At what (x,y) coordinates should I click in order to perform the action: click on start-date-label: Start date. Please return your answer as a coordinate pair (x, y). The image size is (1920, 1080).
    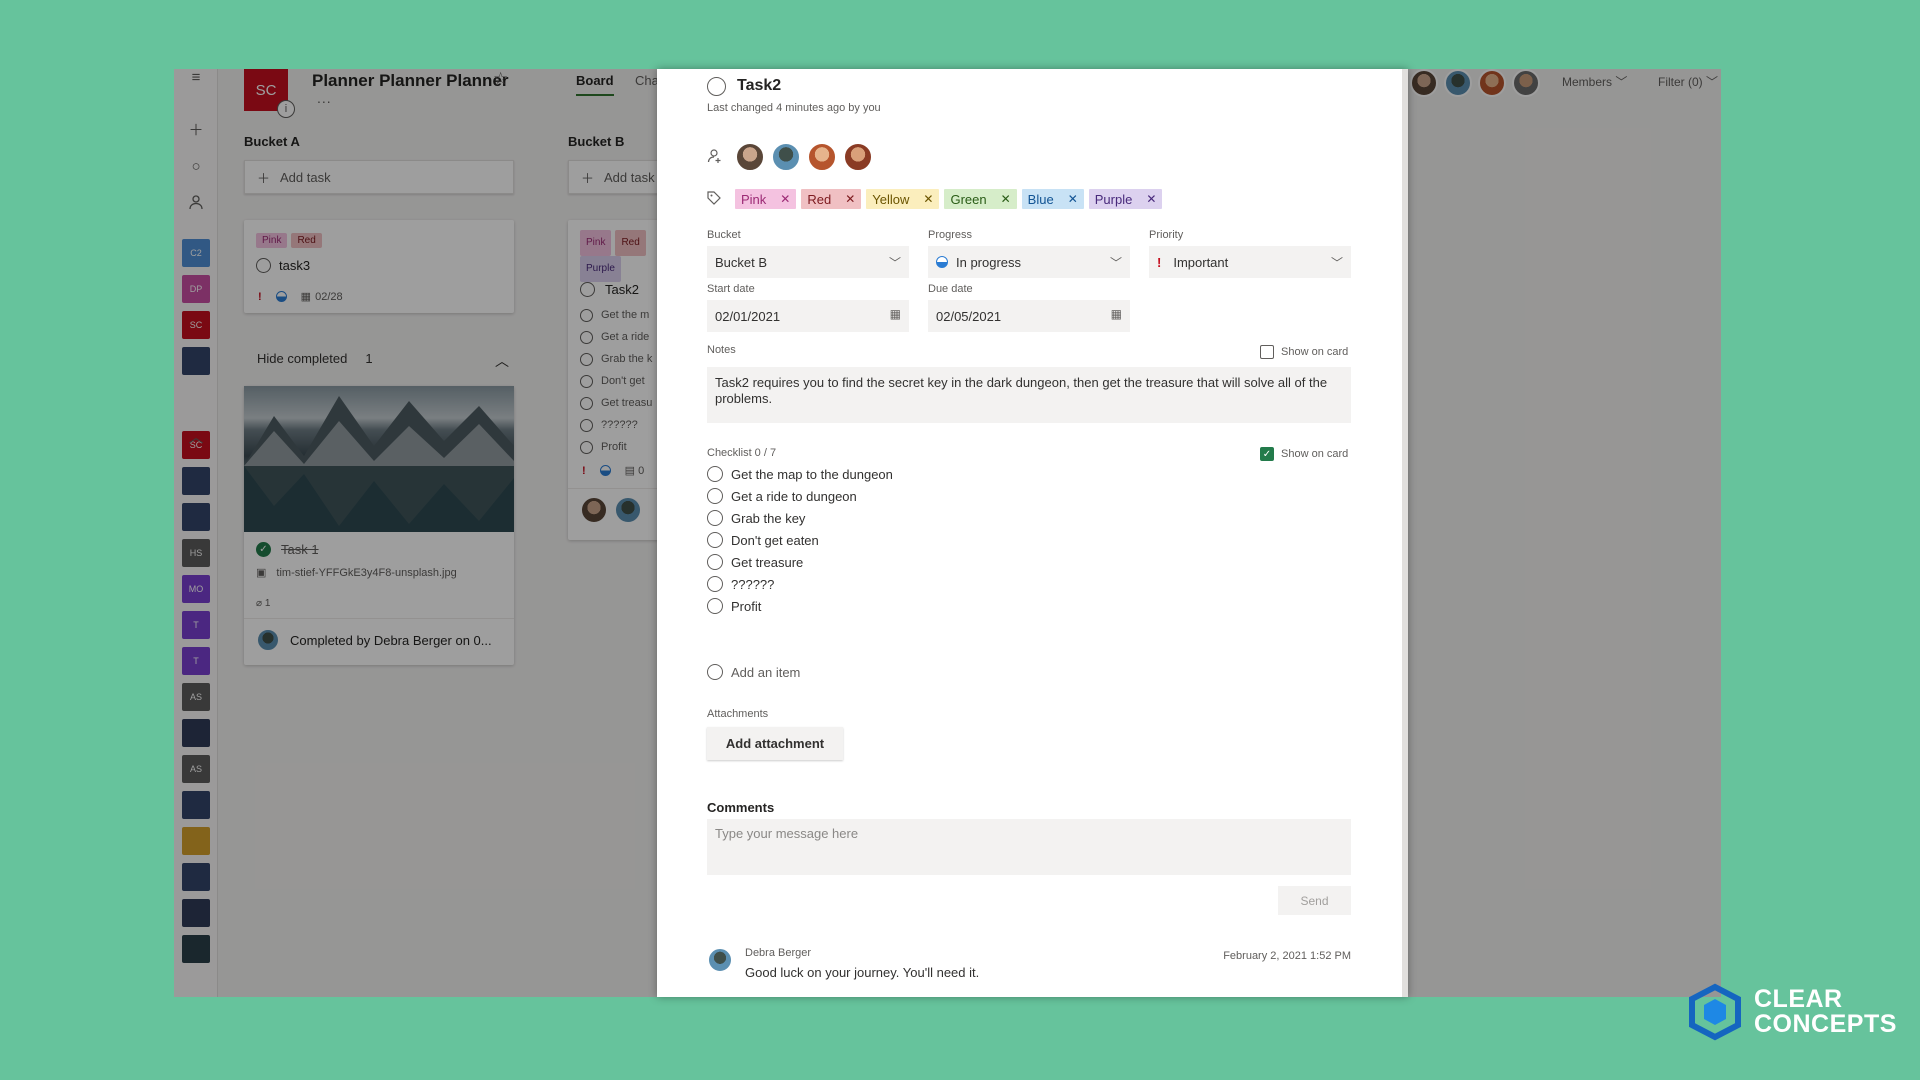
    Looking at the image, I should click on (731, 289).